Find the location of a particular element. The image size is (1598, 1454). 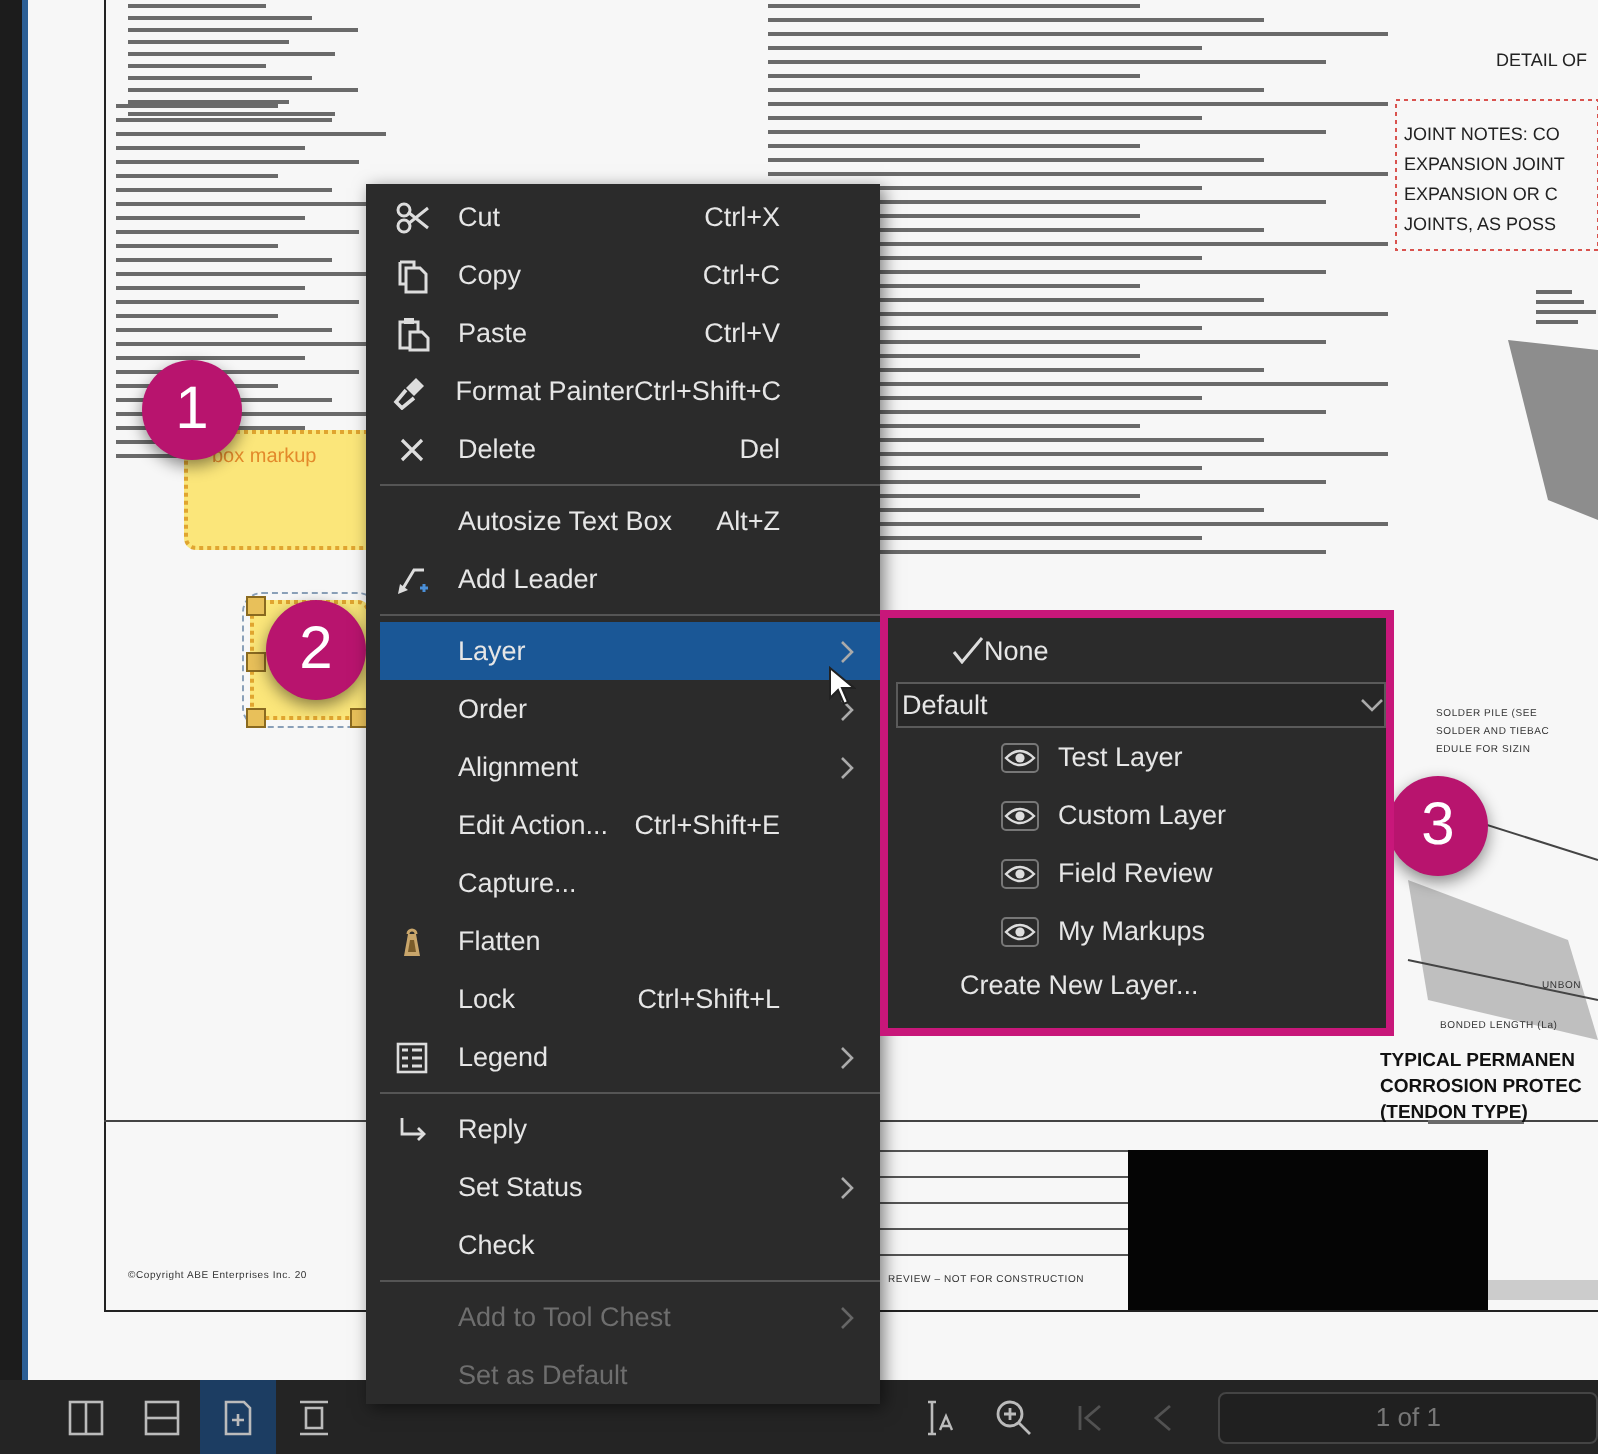

menu-item: Legend is located at coordinates (623, 1057).